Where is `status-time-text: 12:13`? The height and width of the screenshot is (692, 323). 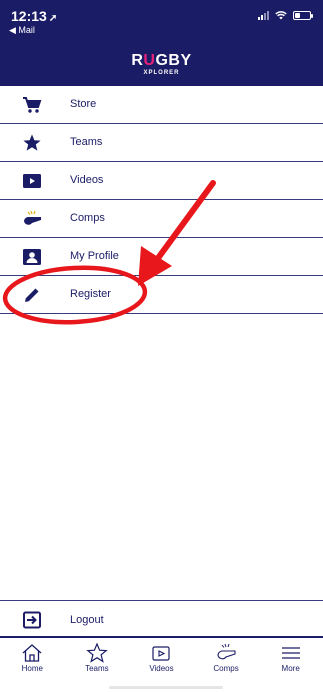
status-time-text: 12:13 is located at coordinates (29, 16).